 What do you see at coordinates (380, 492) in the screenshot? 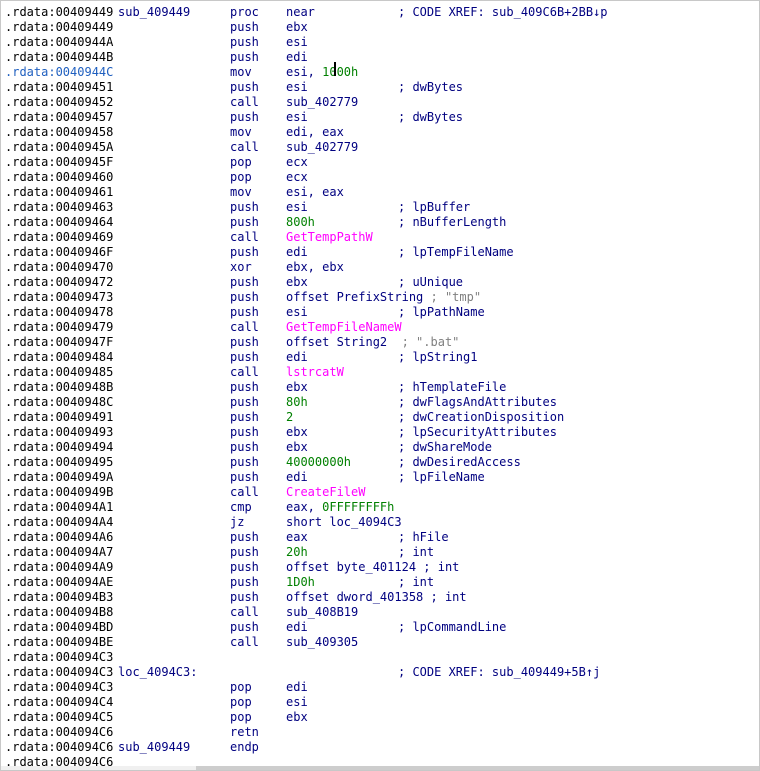
I see `listing-line: .rdata:0040949B call CreateFileW` at bounding box center [380, 492].